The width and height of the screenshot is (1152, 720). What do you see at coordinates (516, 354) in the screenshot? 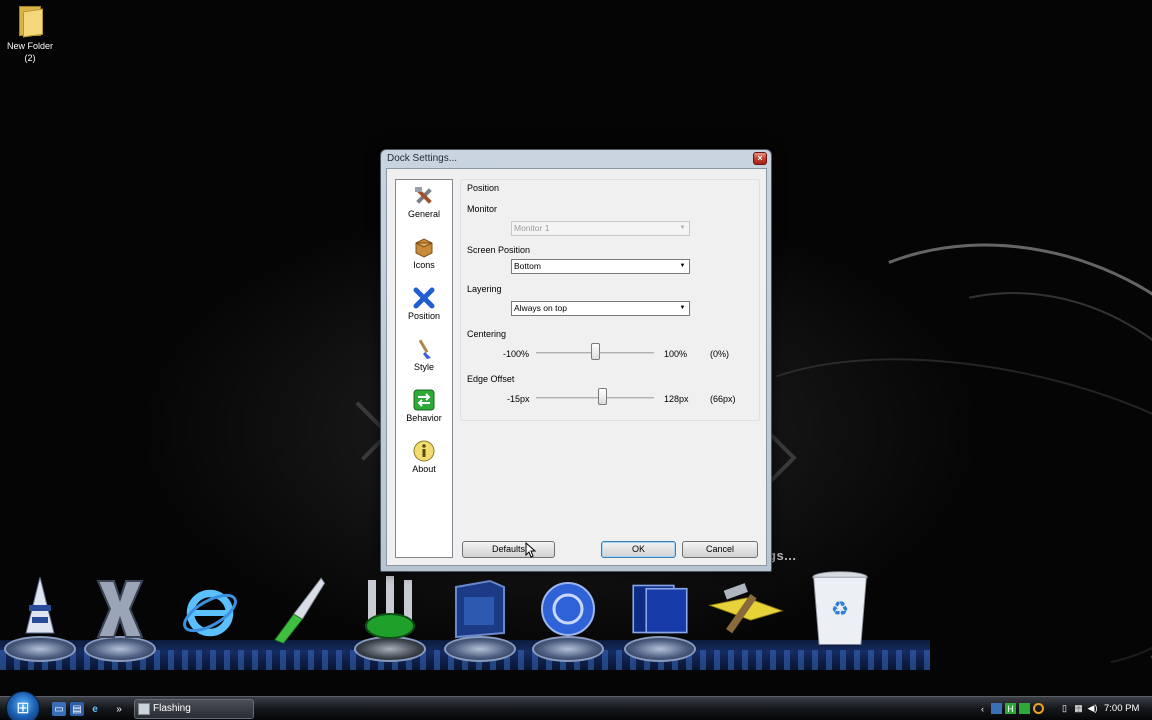
I see `centering-min-label: -100%` at bounding box center [516, 354].